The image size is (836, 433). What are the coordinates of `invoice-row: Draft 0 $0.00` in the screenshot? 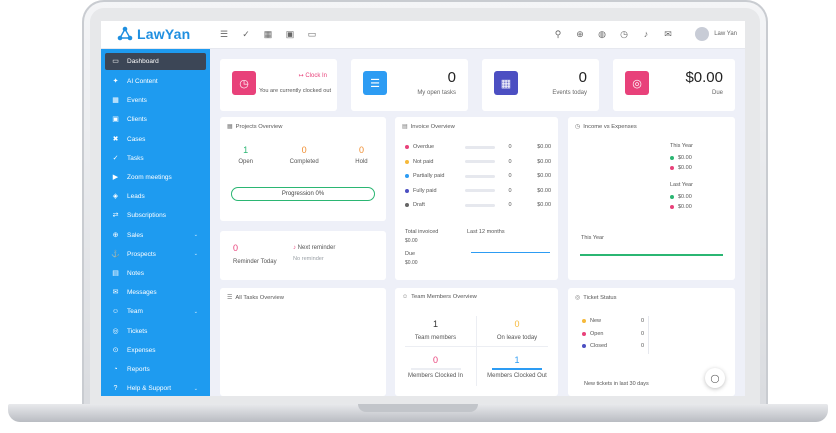 It's located at (478, 205).